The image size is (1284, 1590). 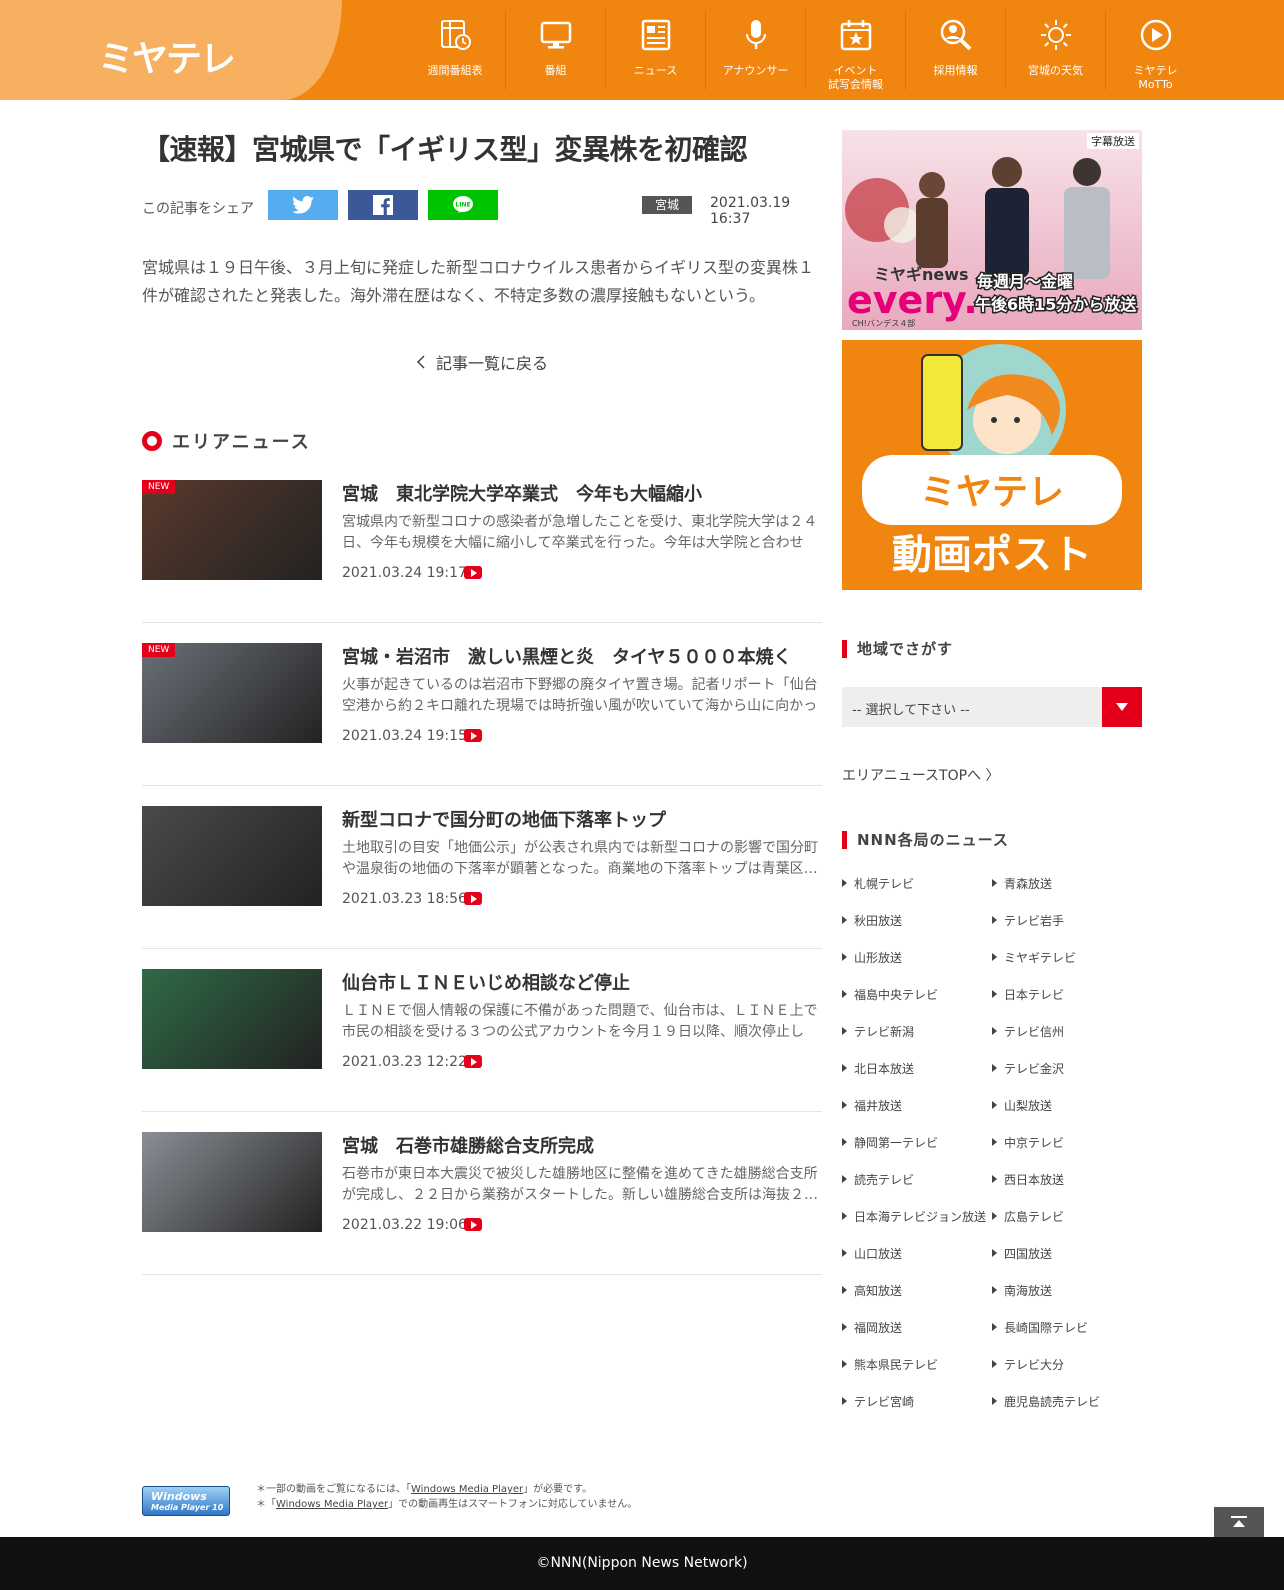 What do you see at coordinates (917, 1328) in the screenshot?
I see `nnn-station-link: 福岡放送` at bounding box center [917, 1328].